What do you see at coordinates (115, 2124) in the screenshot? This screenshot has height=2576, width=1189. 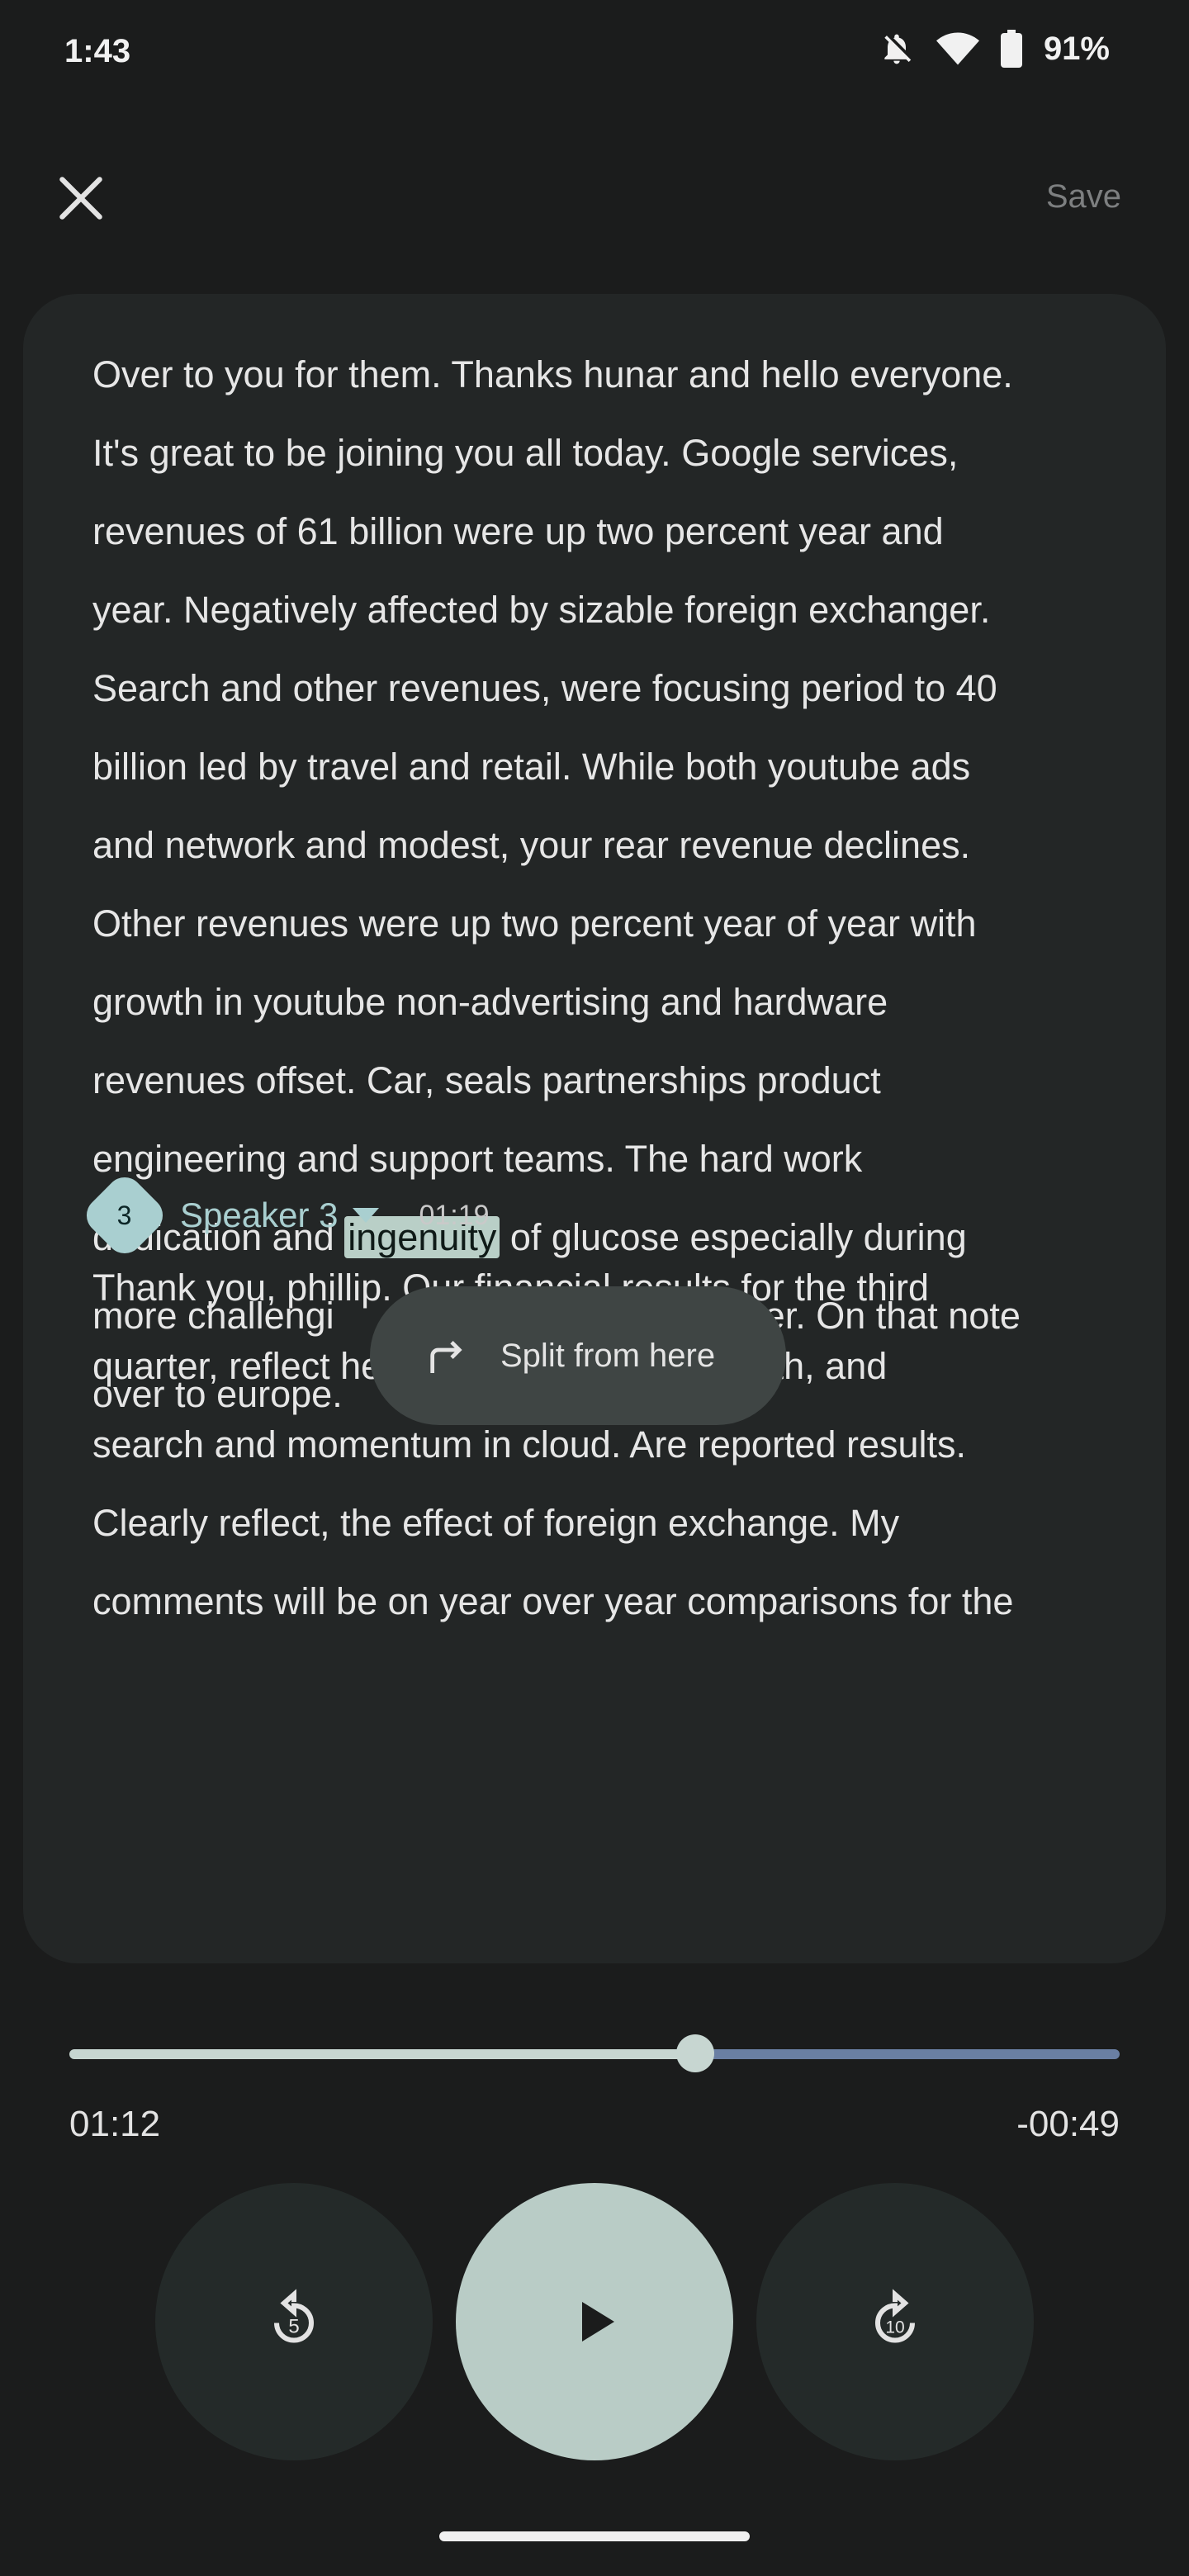 I see `current-time: 01:12` at bounding box center [115, 2124].